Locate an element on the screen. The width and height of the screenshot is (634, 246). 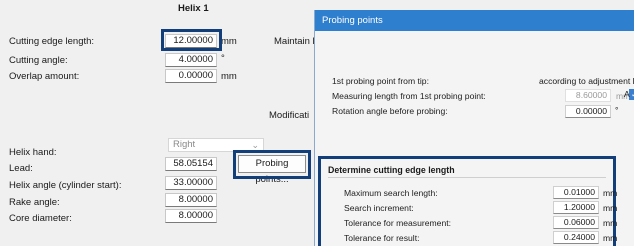
measuring-length-check-label: A is located at coordinates (627, 94).